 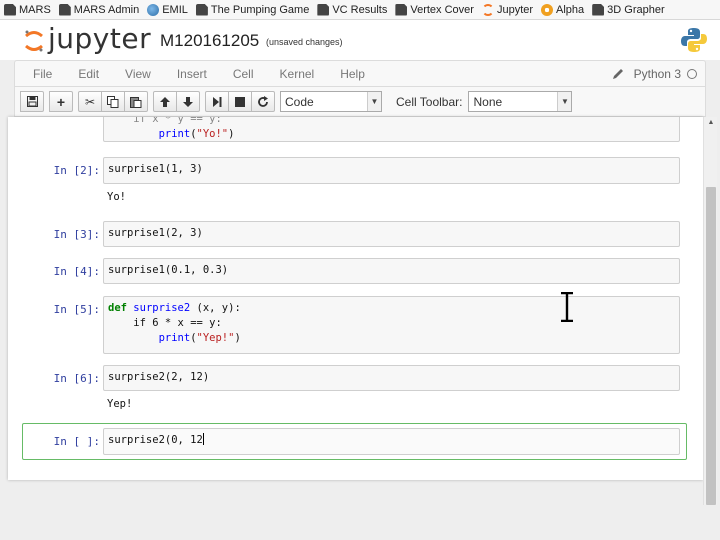 I want to click on python-logo-icon, so click(x=694, y=40).